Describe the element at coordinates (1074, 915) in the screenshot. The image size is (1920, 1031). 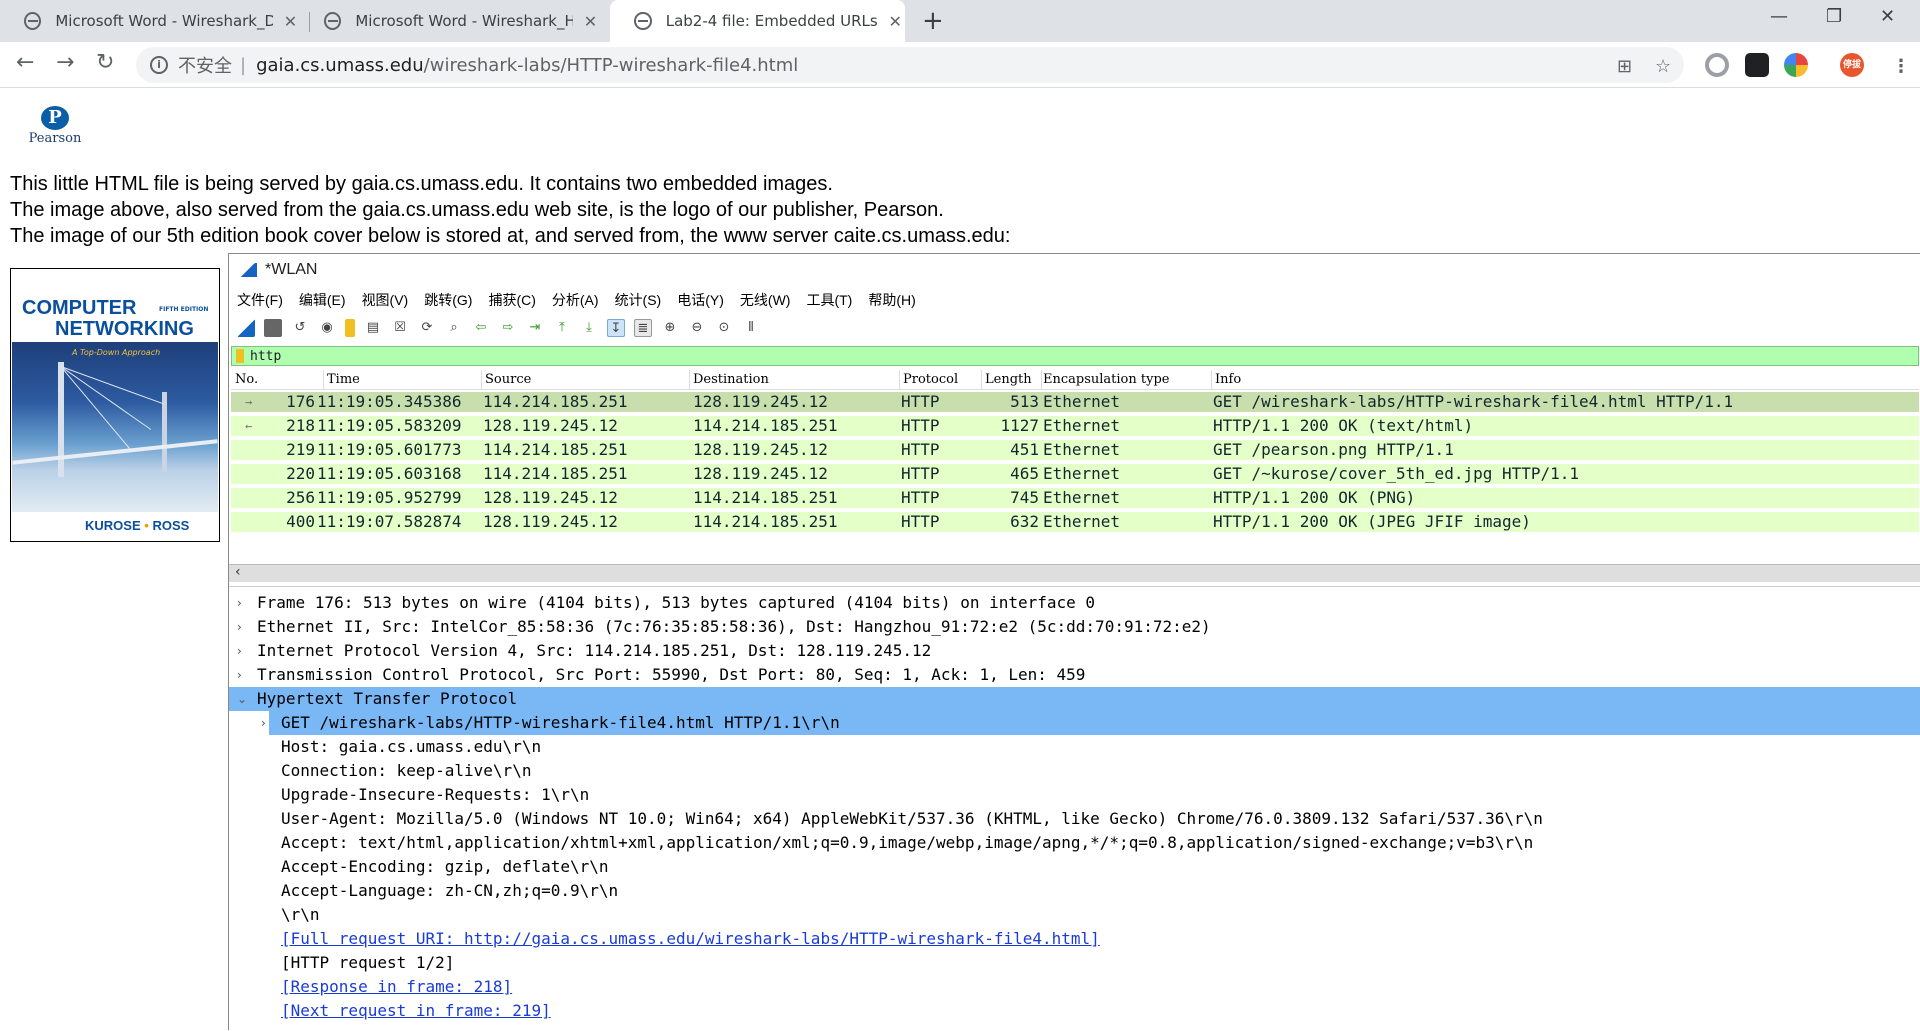
I see `detail-tree-item: \r\n` at that location.